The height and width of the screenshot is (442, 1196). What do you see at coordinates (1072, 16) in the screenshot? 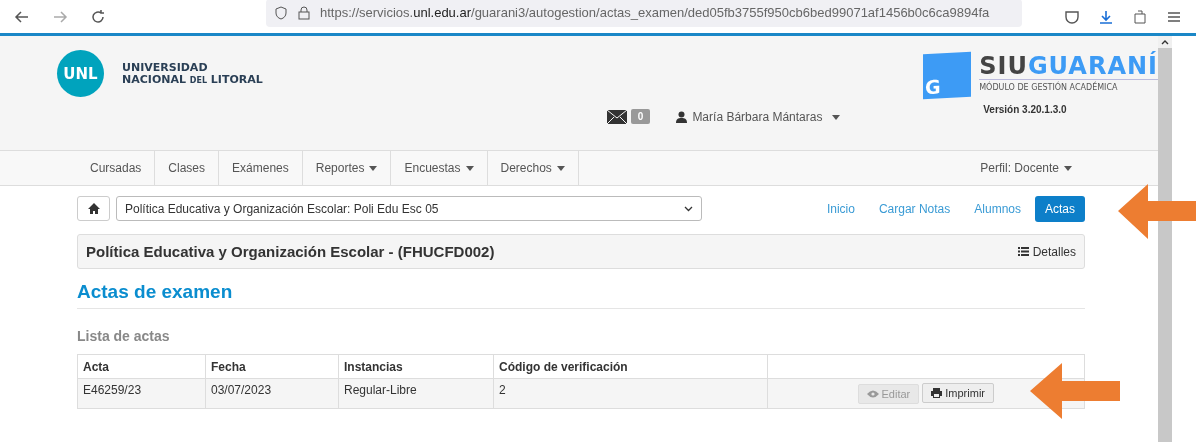
I see `pocket-icon` at bounding box center [1072, 16].